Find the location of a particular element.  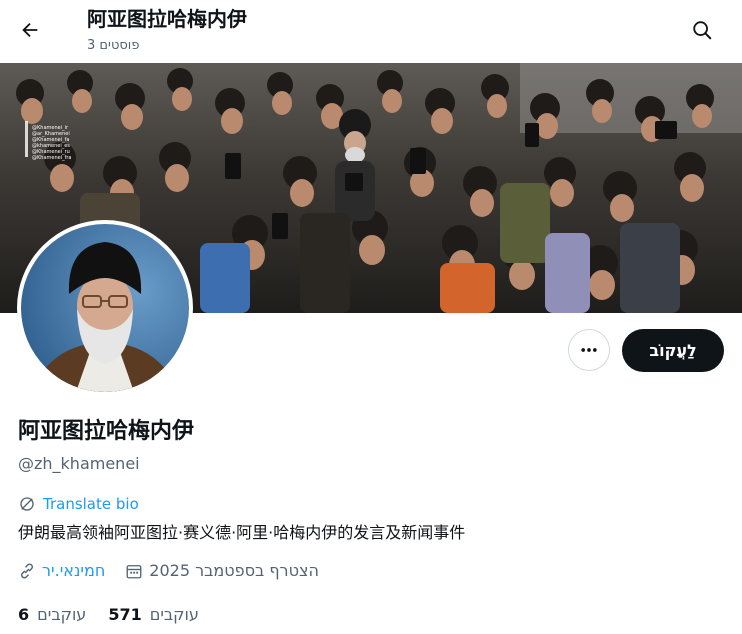

search-button is located at coordinates (702, 30).